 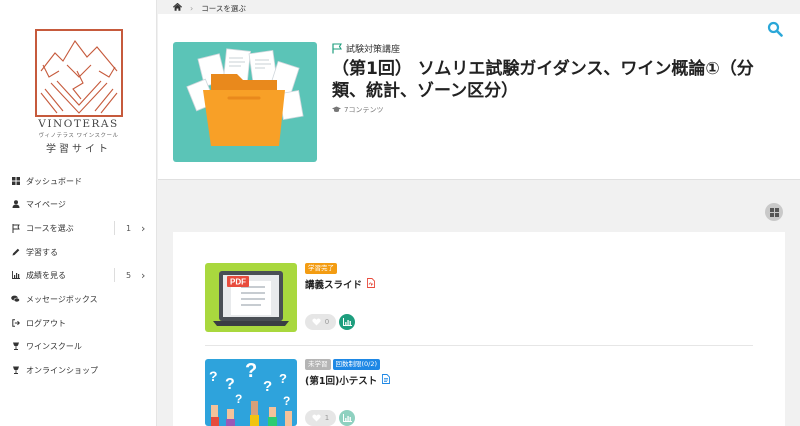 I want to click on count-badge: 1, so click(x=129, y=228).